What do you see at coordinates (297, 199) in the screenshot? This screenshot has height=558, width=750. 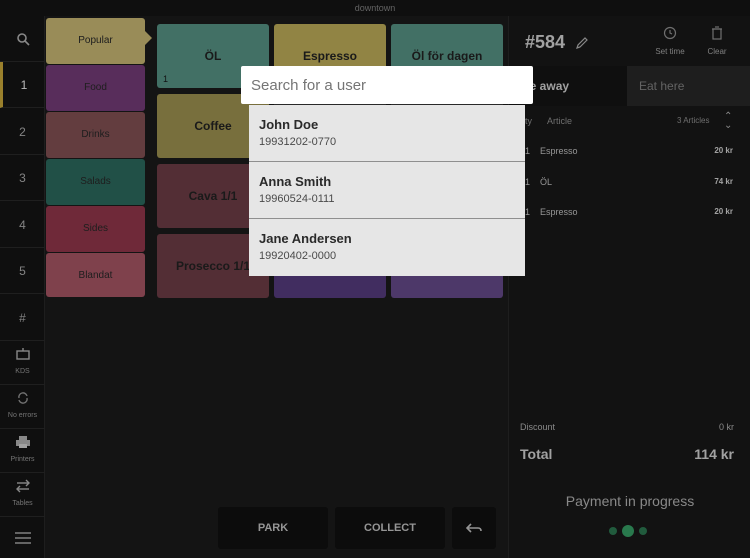 I see `user-id: 19960524-0111` at bounding box center [297, 199].